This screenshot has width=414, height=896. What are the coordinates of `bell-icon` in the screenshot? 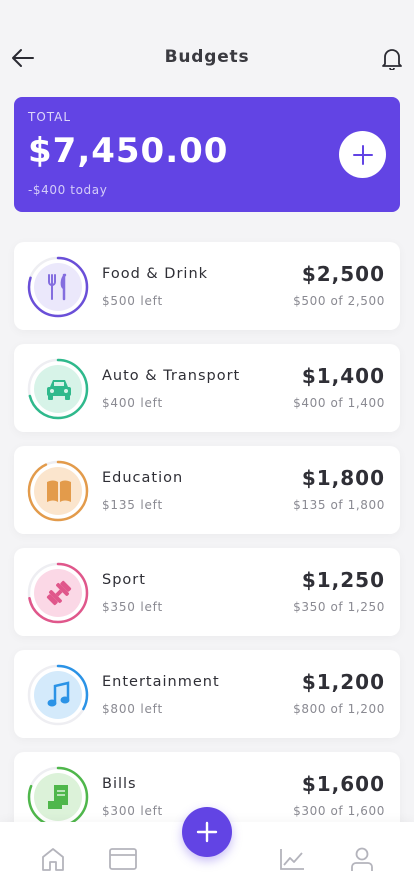 It's located at (392, 59).